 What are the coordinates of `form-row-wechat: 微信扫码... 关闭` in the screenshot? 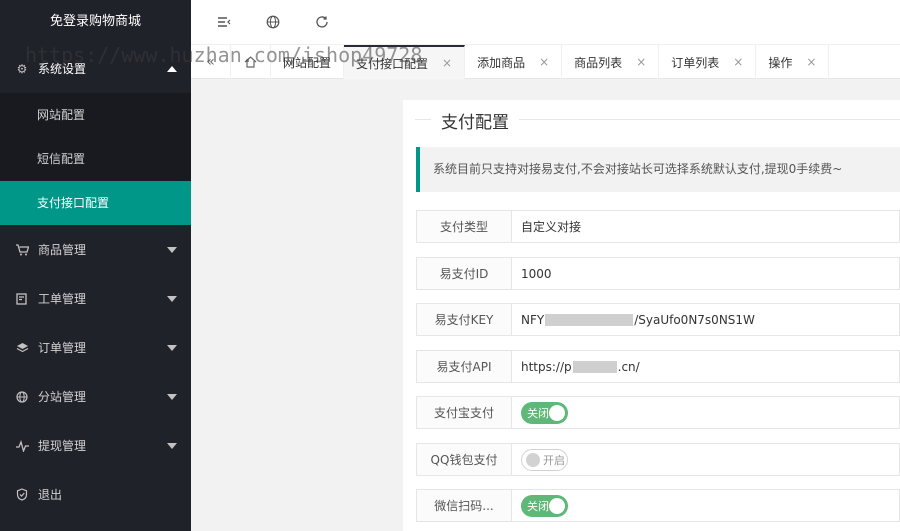 It's located at (658, 505).